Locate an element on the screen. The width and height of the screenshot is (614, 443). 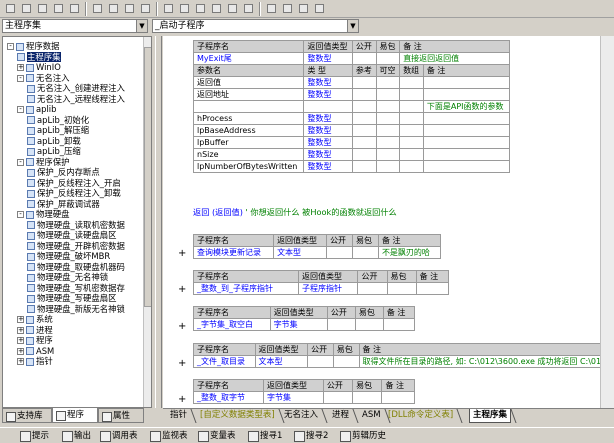
remark-cell is located at coordinates (399, 324).